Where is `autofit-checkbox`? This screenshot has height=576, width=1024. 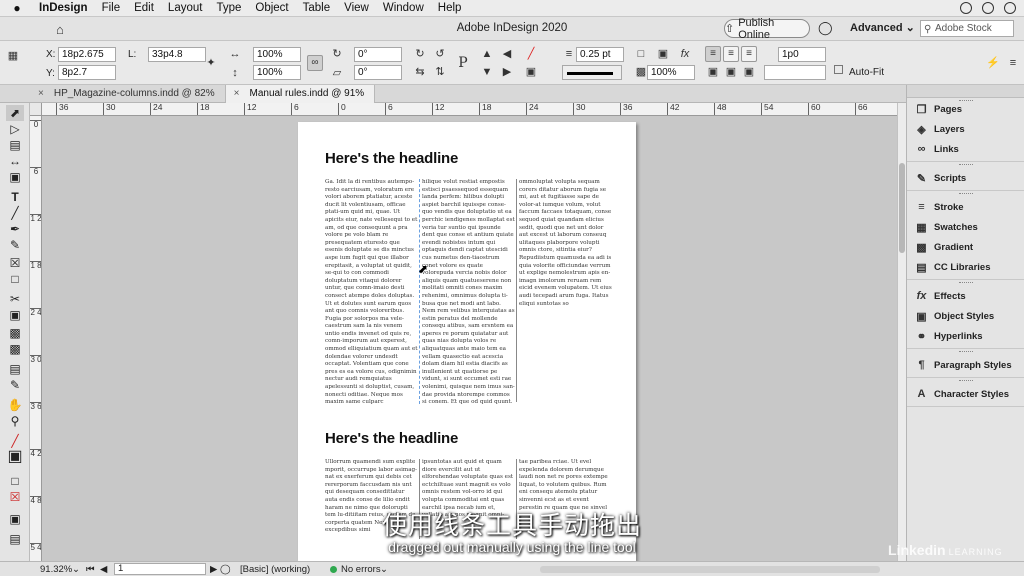 autofit-checkbox is located at coordinates (838, 69).